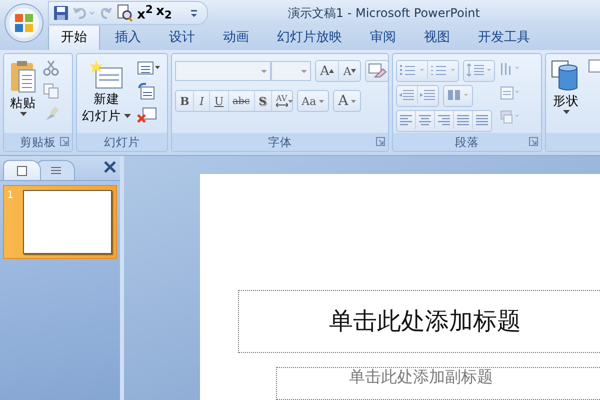 The height and width of the screenshot is (400, 600). What do you see at coordinates (164, 13) in the screenshot?
I see `subscript-button: x$_{2}$` at bounding box center [164, 13].